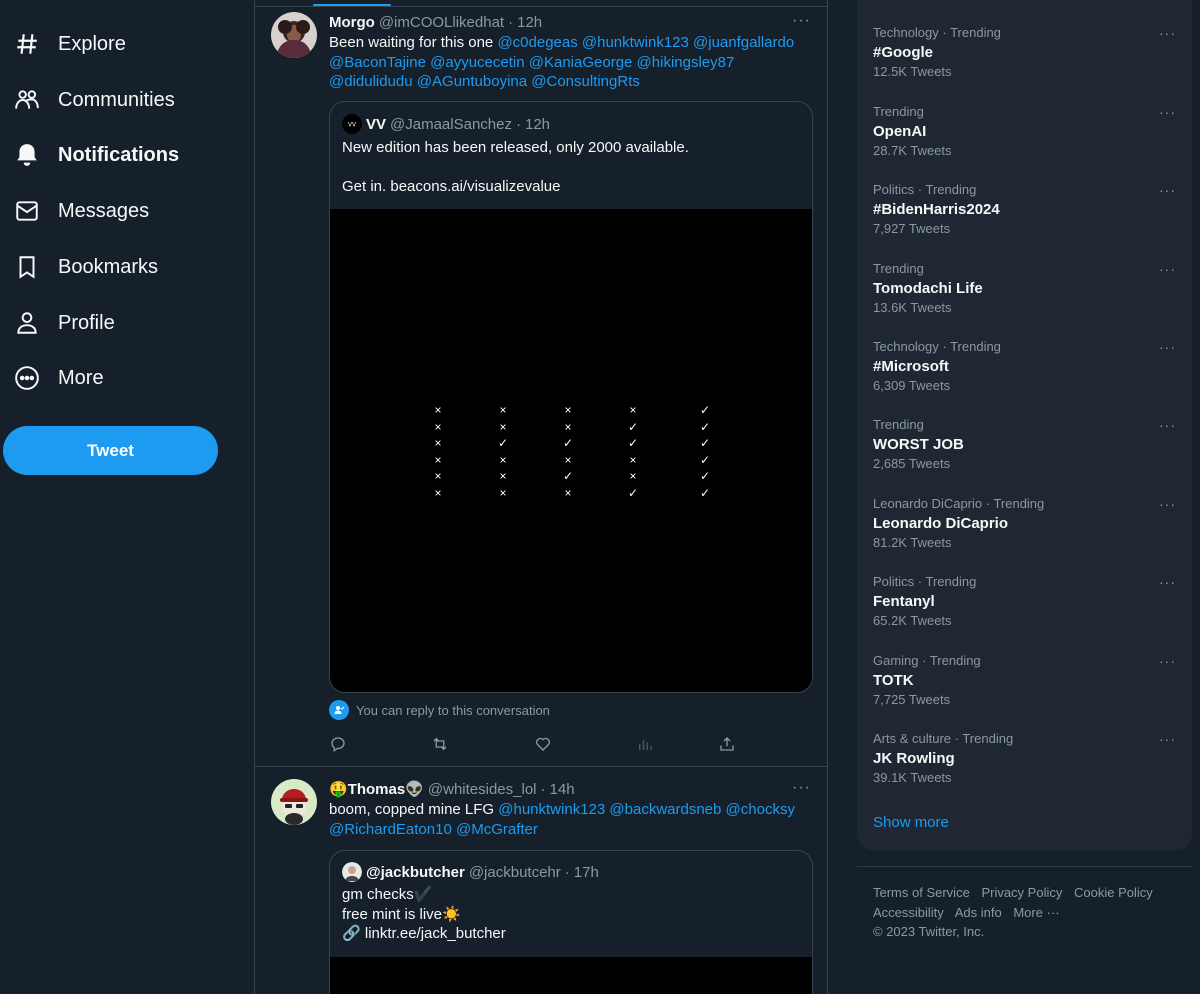 This screenshot has width=1200, height=994. I want to click on mention: @BaconTajine, so click(377, 62).